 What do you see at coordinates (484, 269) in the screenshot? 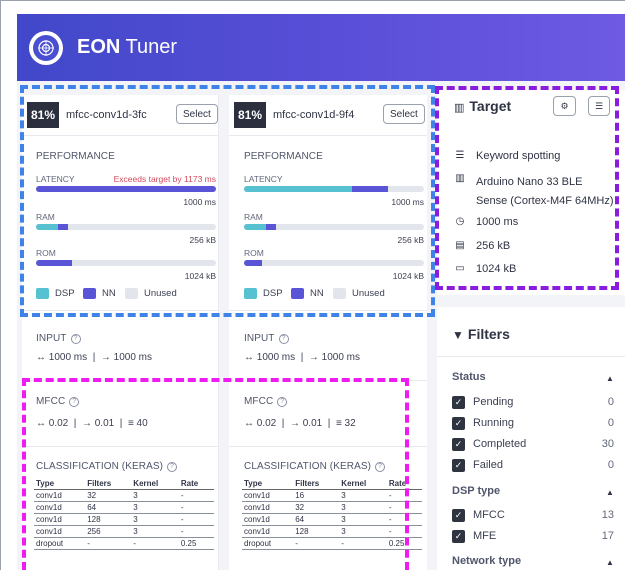
I see `target-rom-row: ▭ 1024 kB` at bounding box center [484, 269].